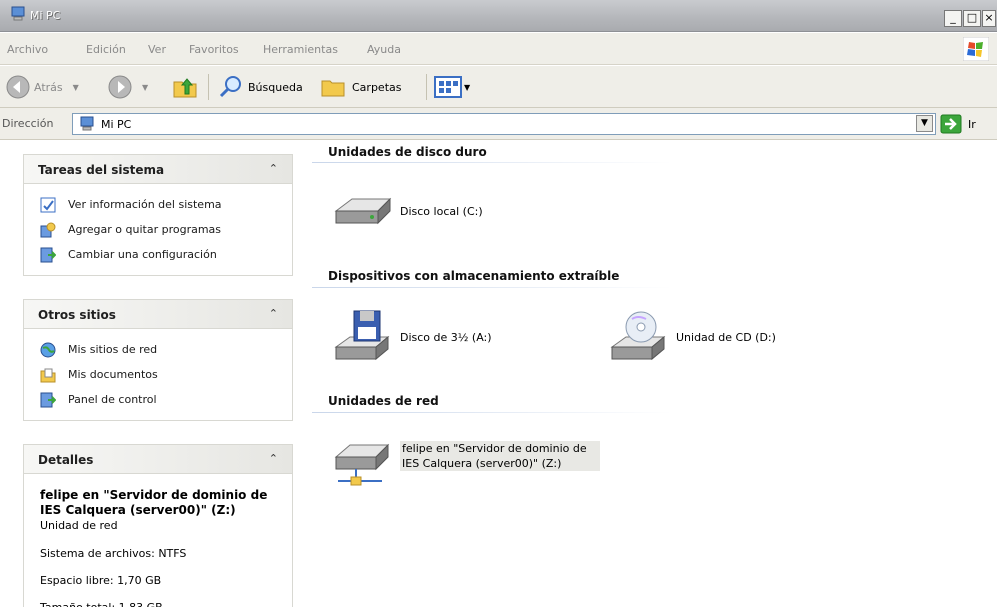  I want to click on detail-total-size: Tamaño total: 1,83 GB, so click(161, 602).